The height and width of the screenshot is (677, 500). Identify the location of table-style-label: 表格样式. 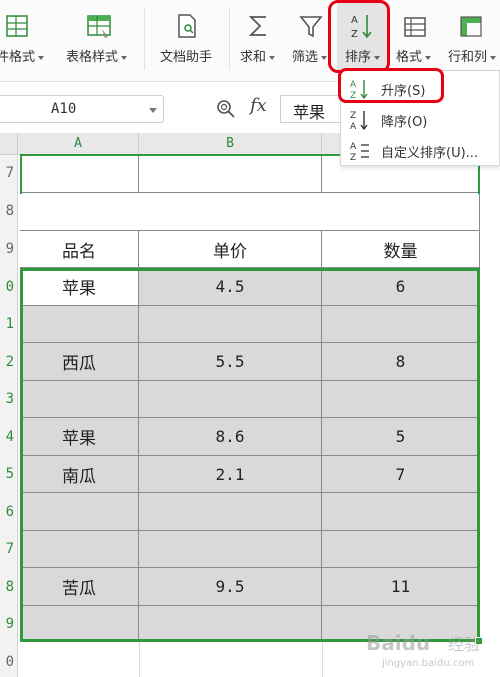
(92, 57).